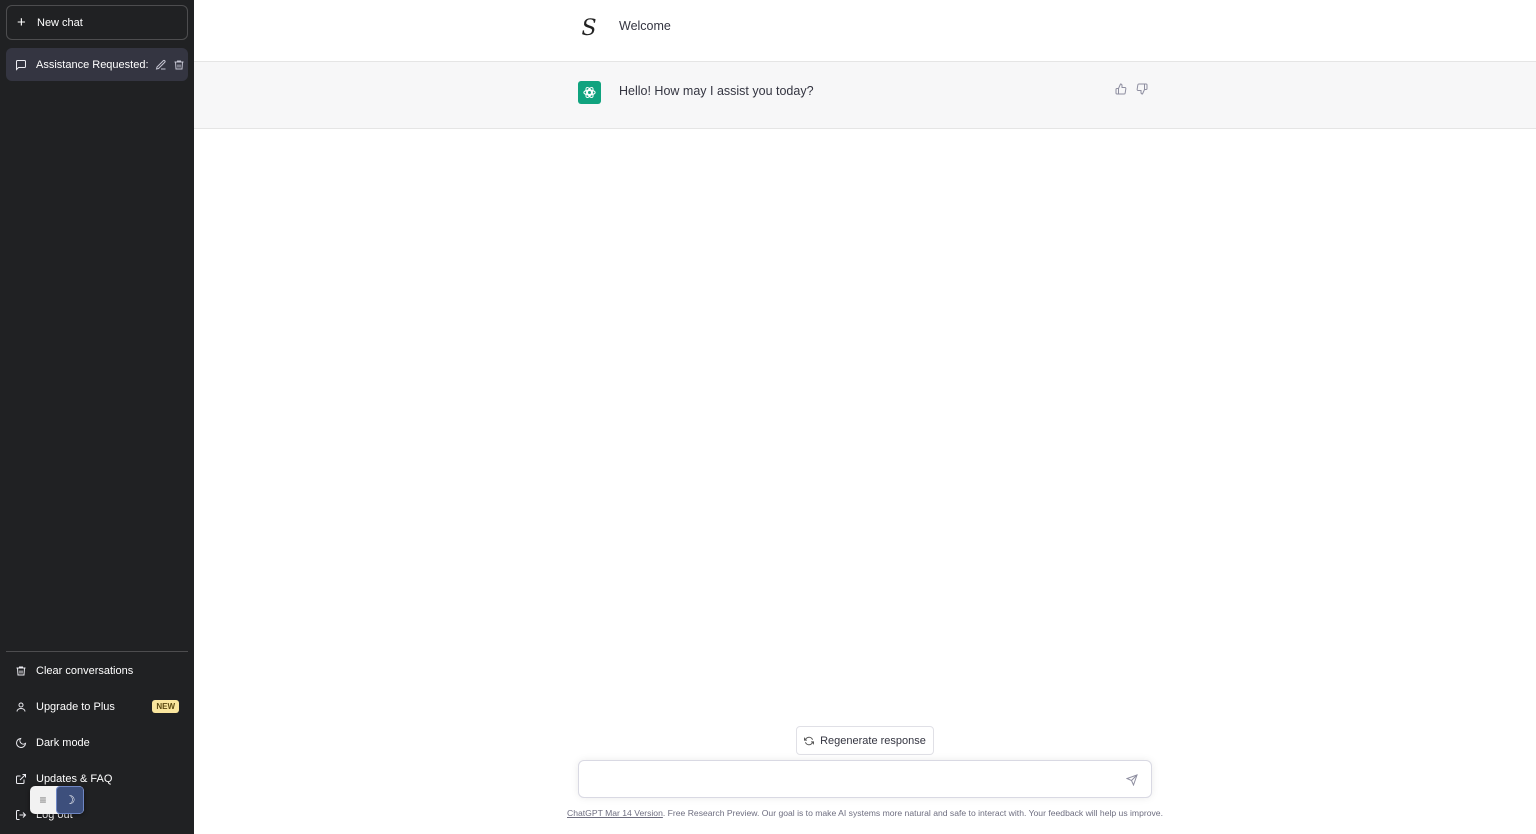  Describe the element at coordinates (1132, 780) in the screenshot. I see `send-icon` at that location.